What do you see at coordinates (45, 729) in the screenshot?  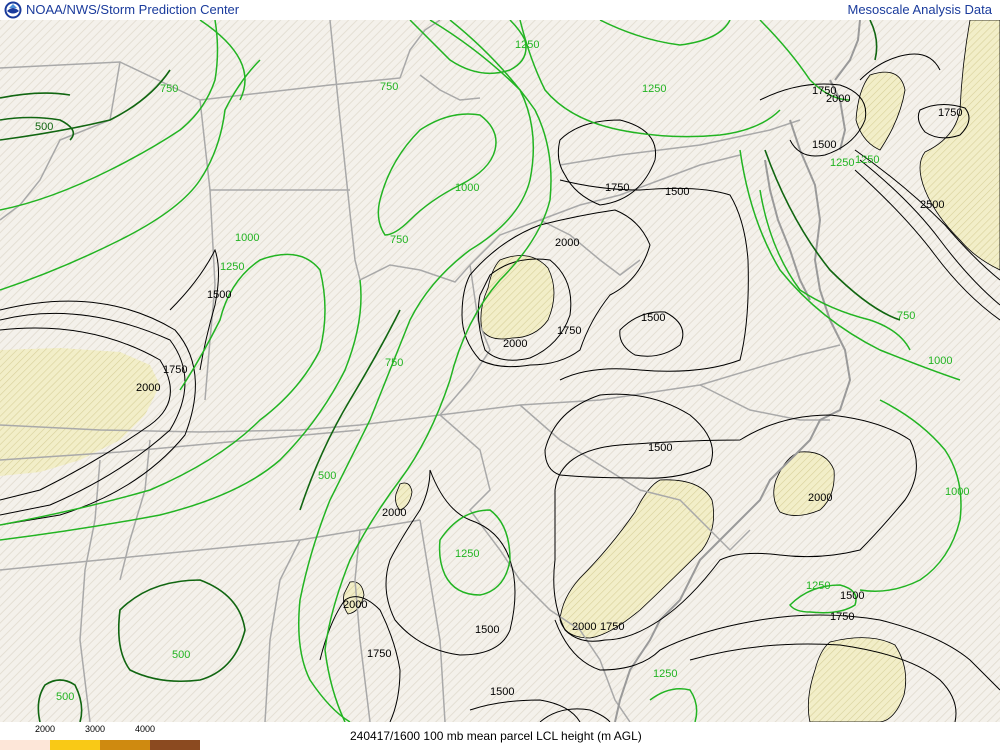 I see `legend-tick: 2000` at bounding box center [45, 729].